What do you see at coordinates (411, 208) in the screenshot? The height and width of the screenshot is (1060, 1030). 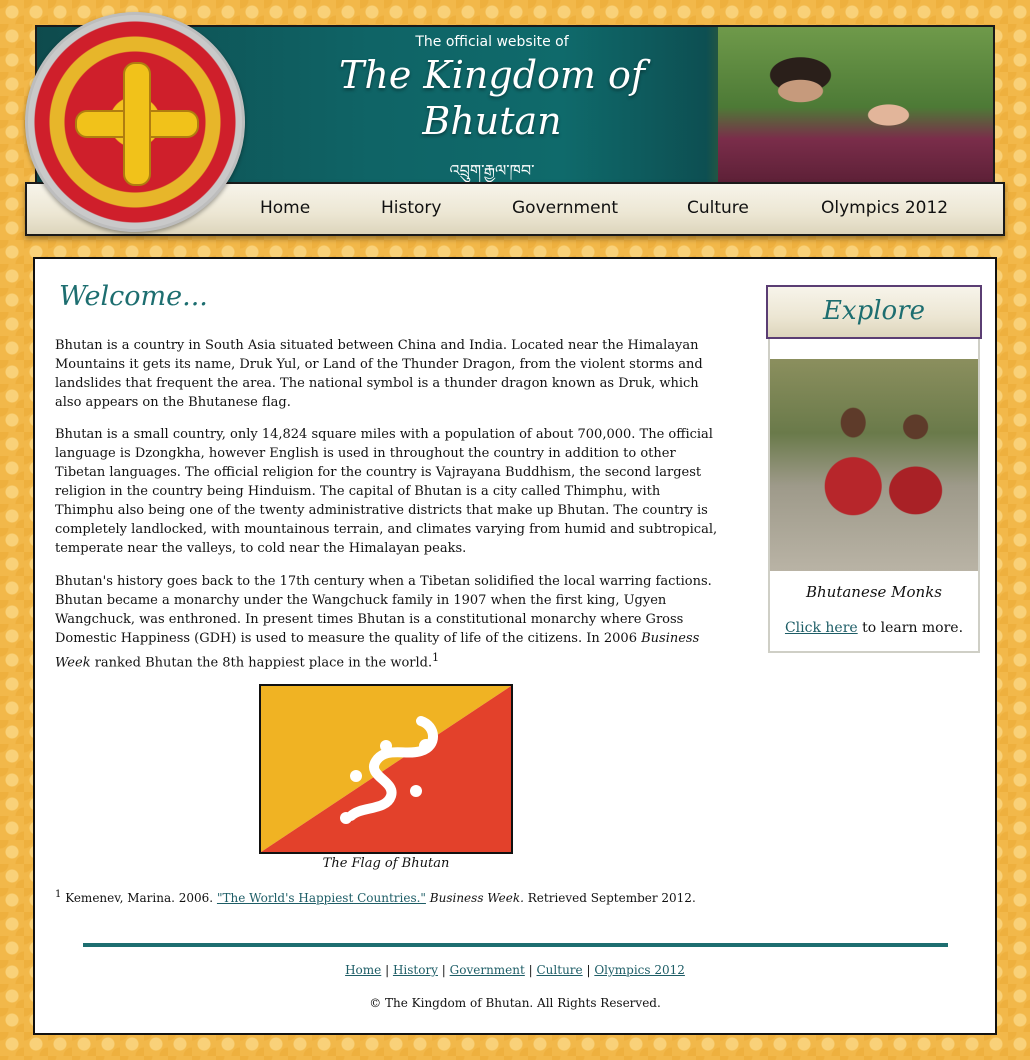 I see `nav-history: History` at bounding box center [411, 208].